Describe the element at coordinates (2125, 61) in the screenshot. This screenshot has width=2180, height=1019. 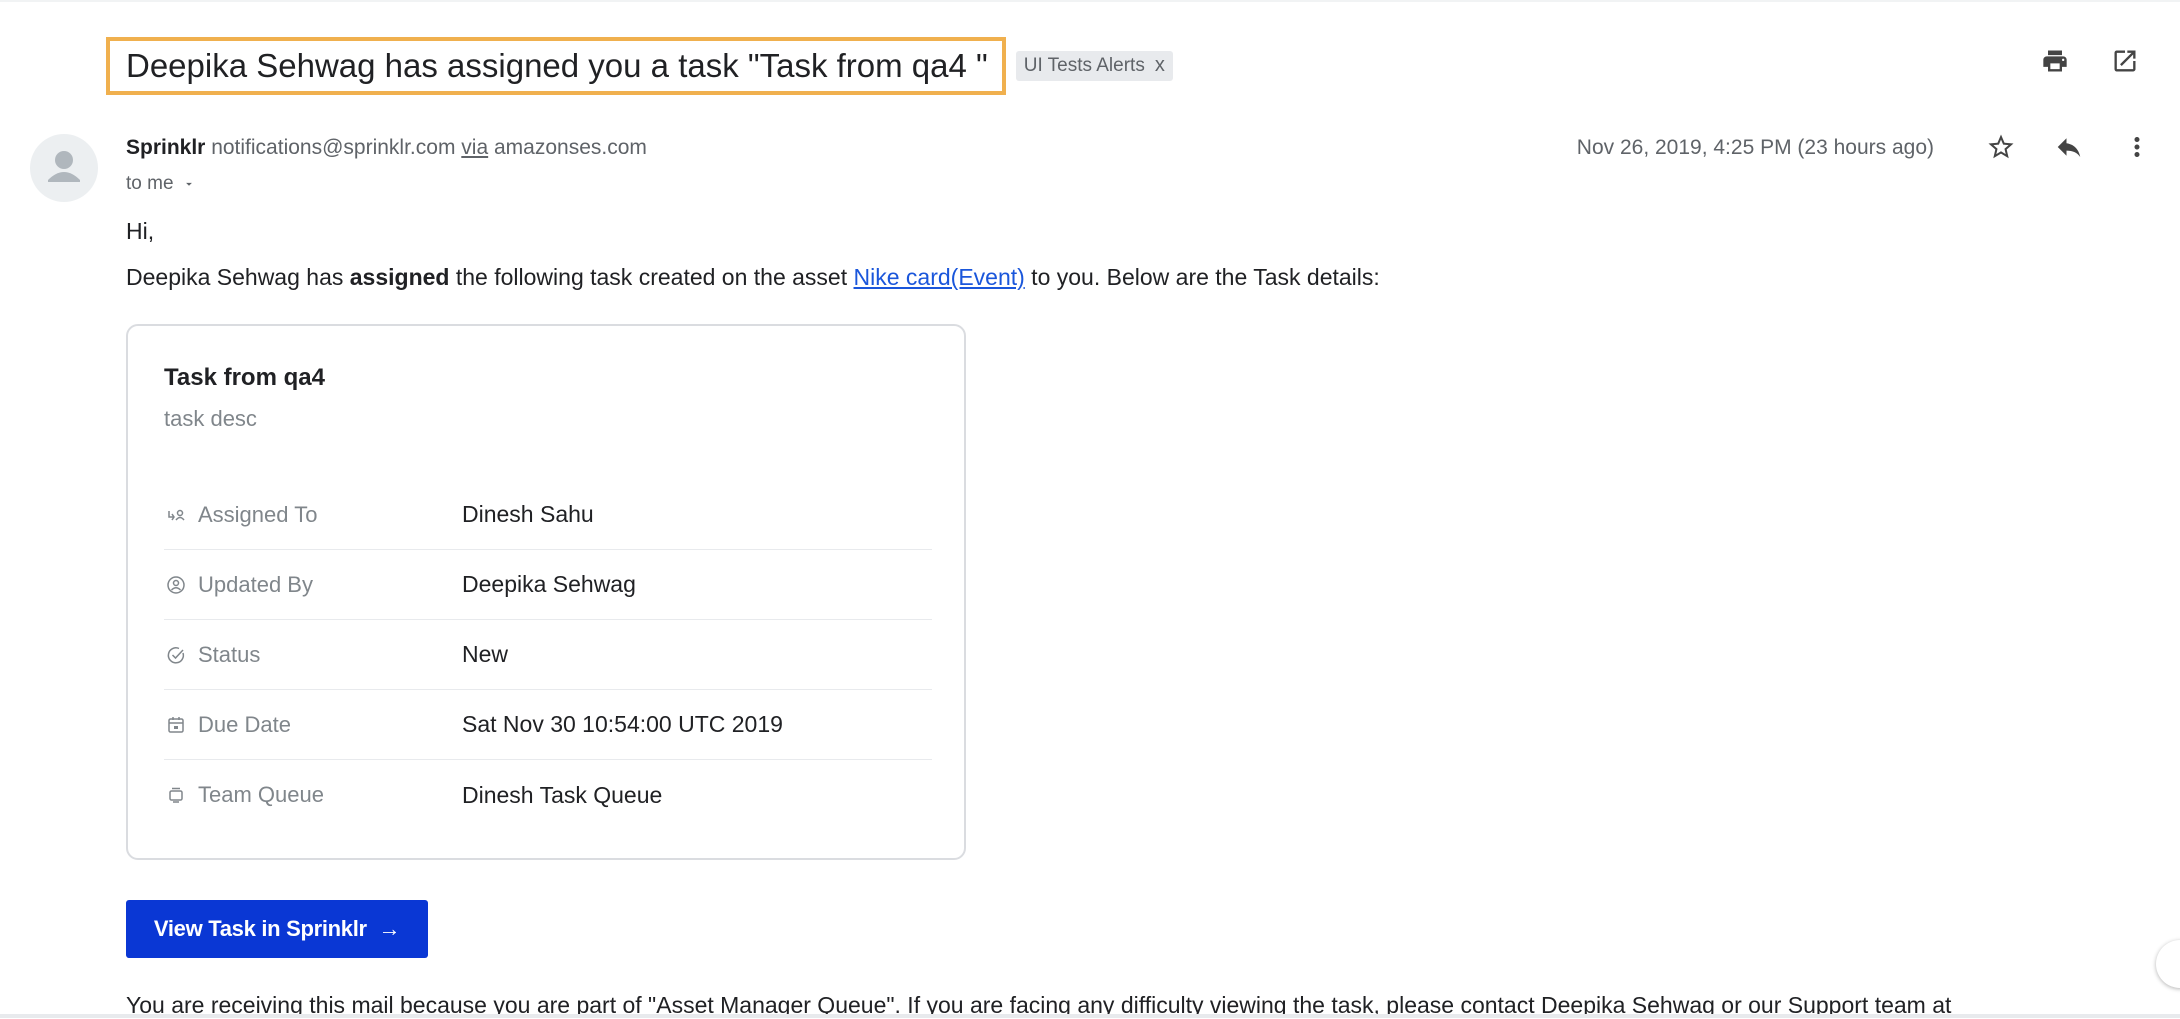
I see `open-in-new-window-icon` at that location.